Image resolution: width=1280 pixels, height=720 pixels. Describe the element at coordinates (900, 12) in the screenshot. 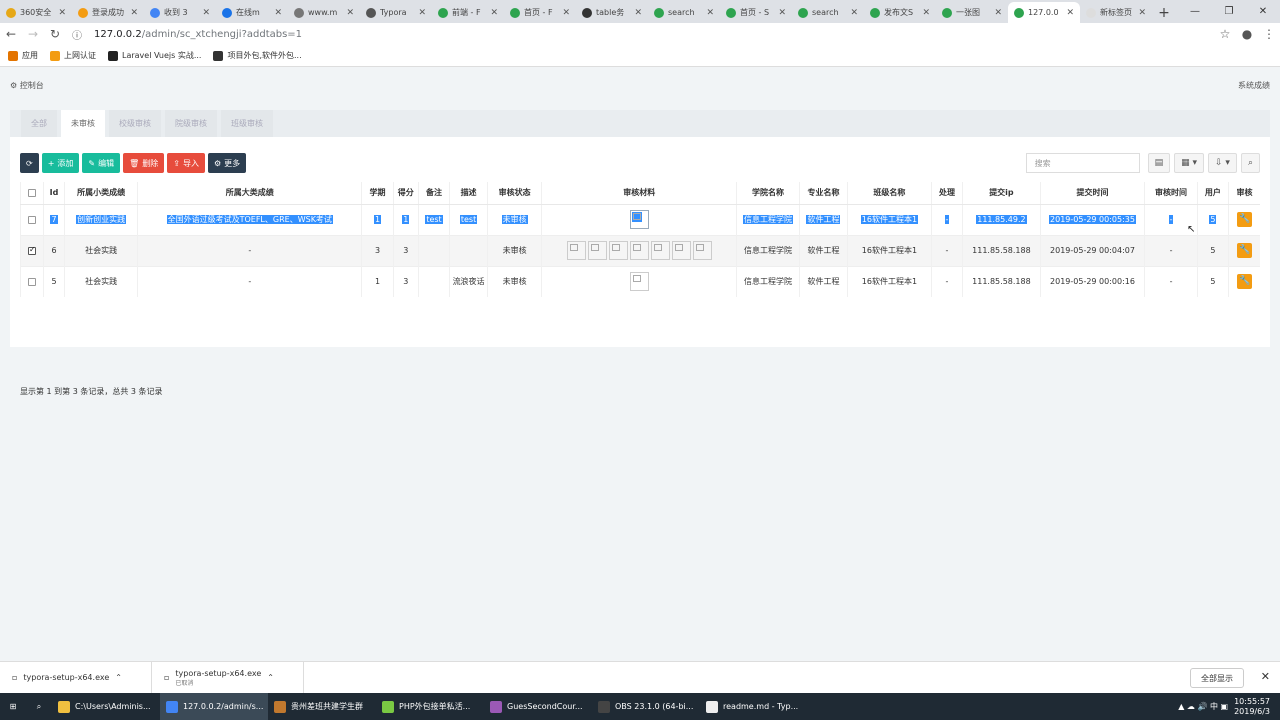

I see `browser-tab: 发布文S ✕` at that location.